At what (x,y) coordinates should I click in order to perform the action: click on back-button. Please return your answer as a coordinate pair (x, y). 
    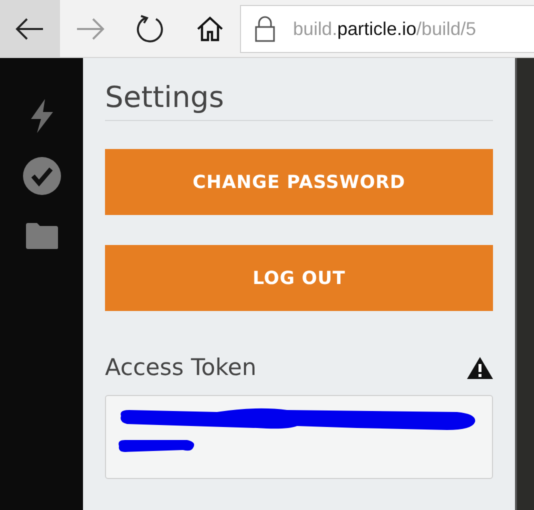
    Looking at the image, I should click on (30, 28).